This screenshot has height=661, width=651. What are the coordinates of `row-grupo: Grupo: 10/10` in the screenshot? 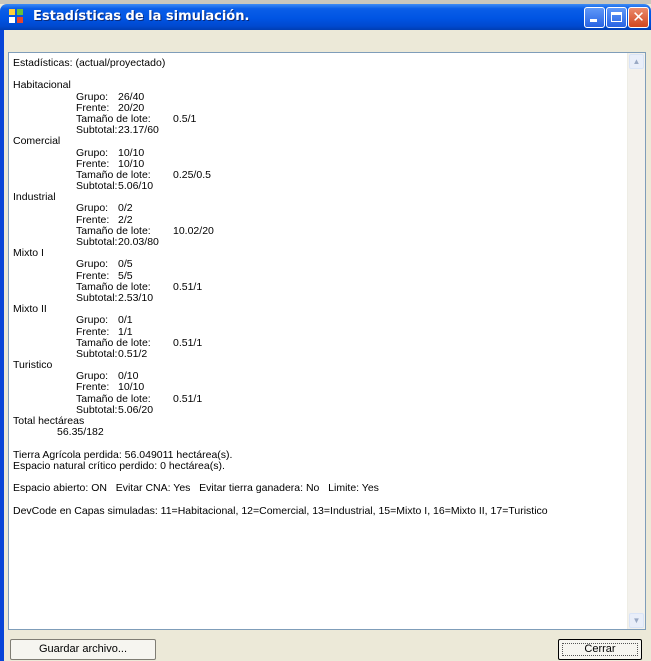 It's located at (319, 152).